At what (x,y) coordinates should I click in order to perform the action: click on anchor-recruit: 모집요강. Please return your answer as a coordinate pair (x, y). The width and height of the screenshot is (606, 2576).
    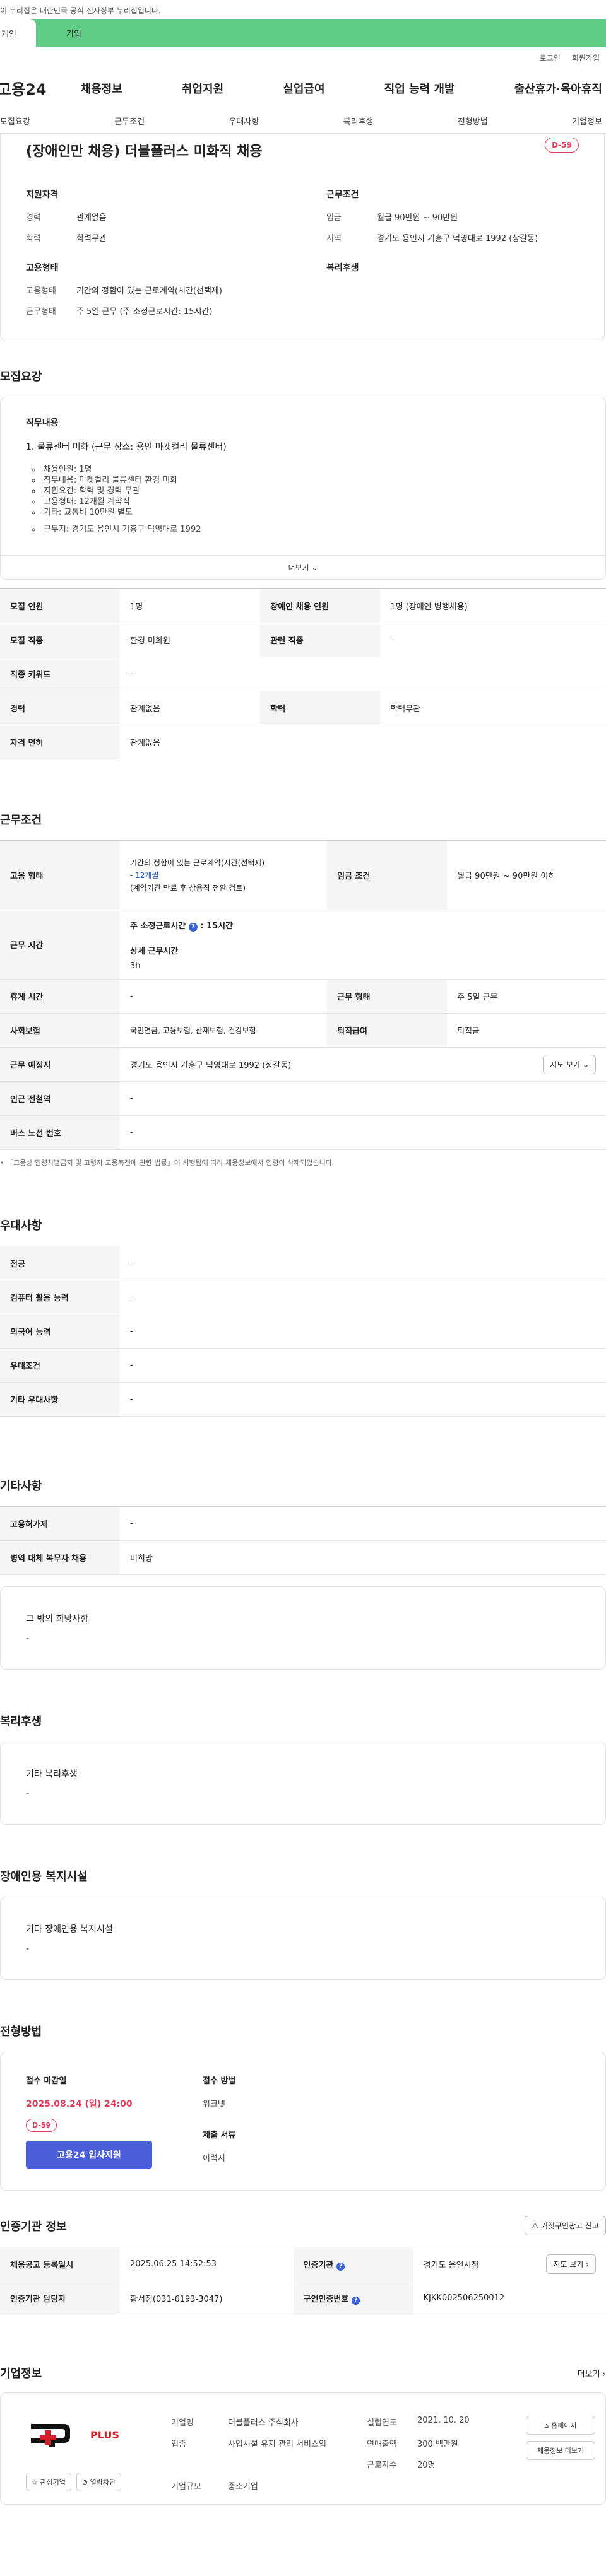
    Looking at the image, I should click on (15, 121).